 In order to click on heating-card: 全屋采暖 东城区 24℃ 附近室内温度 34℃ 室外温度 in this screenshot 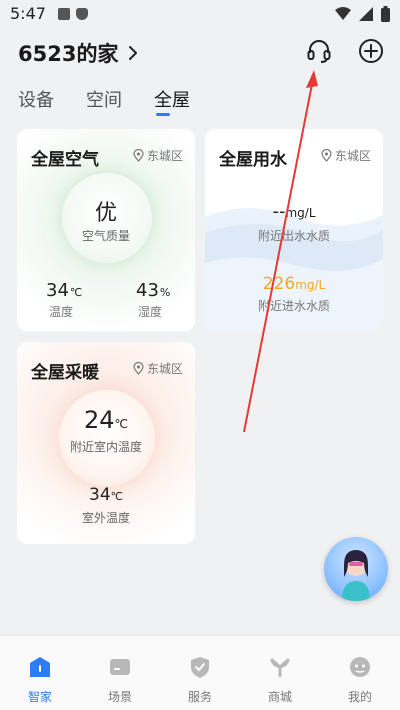, I will do `click(106, 443)`.